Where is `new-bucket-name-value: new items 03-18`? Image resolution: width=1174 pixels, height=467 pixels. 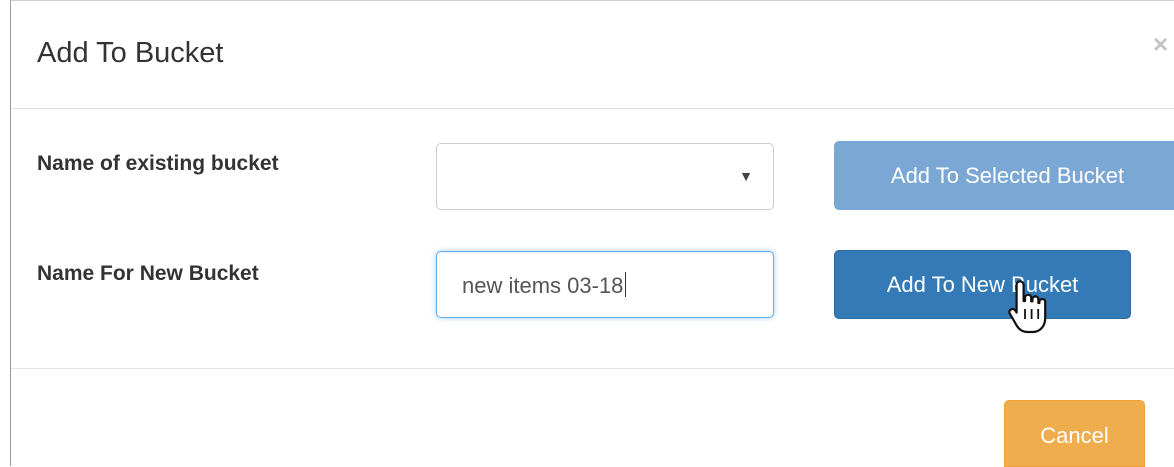
new-bucket-name-value: new items 03-18 is located at coordinates (544, 285).